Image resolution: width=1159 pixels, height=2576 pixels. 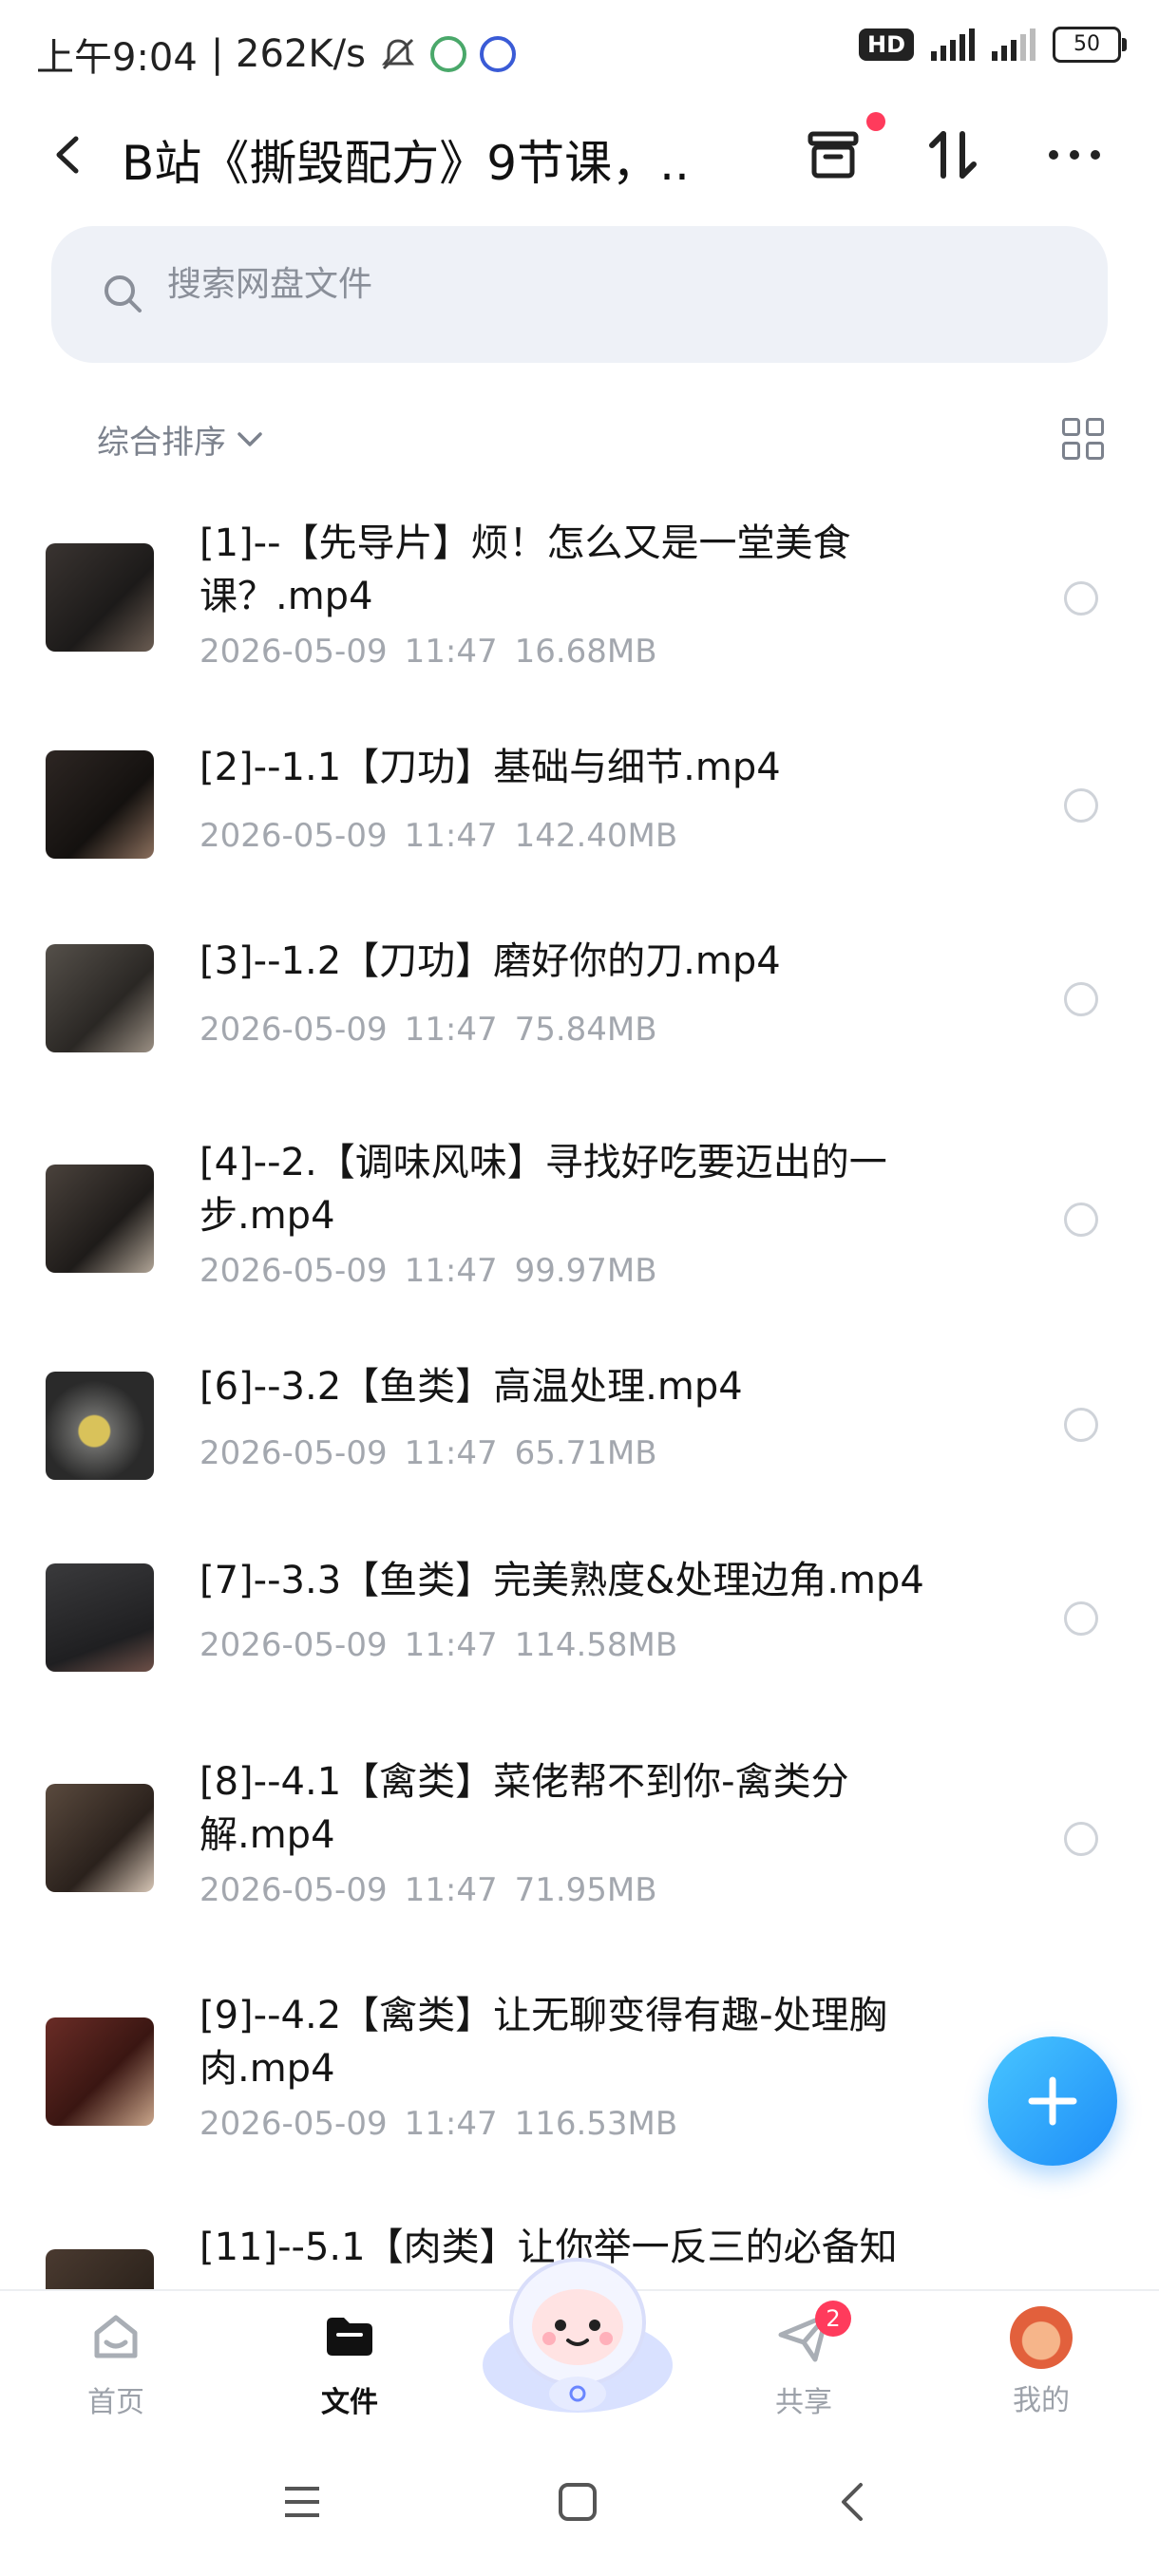 What do you see at coordinates (543, 2043) in the screenshot?
I see `file-name: [9]--4.2【禽类】让无聊变得有趣-处理胸肉.mp4` at bounding box center [543, 2043].